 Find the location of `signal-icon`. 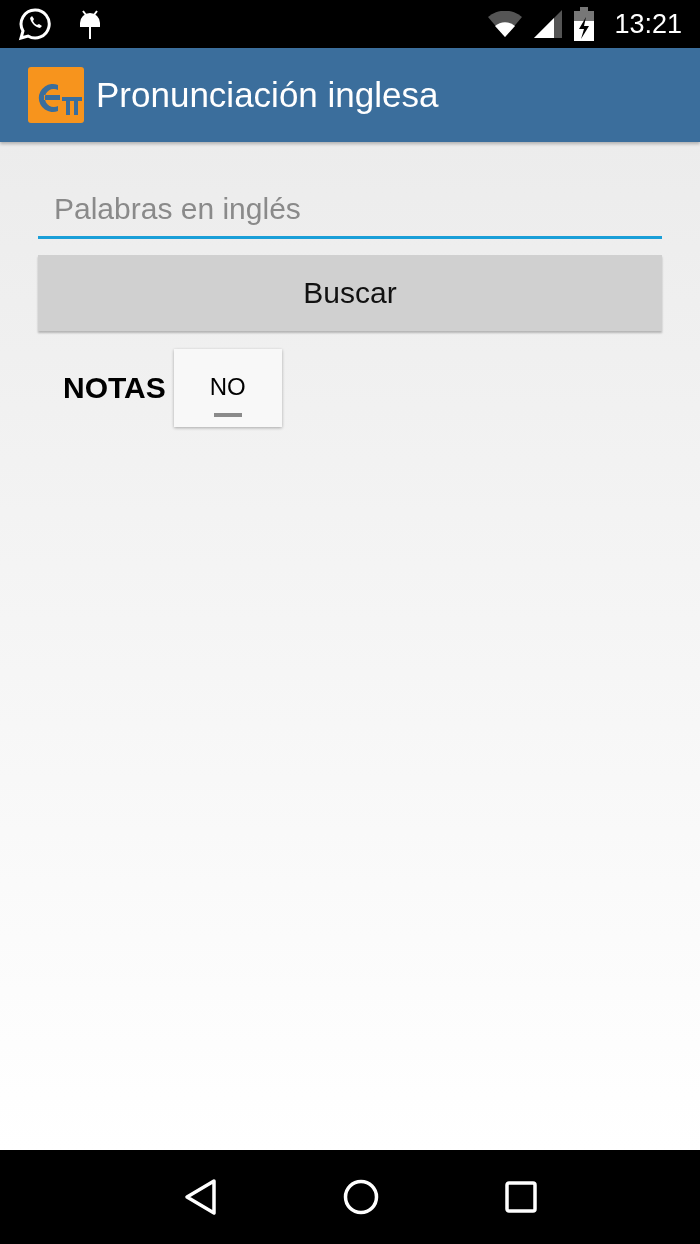

signal-icon is located at coordinates (548, 24).